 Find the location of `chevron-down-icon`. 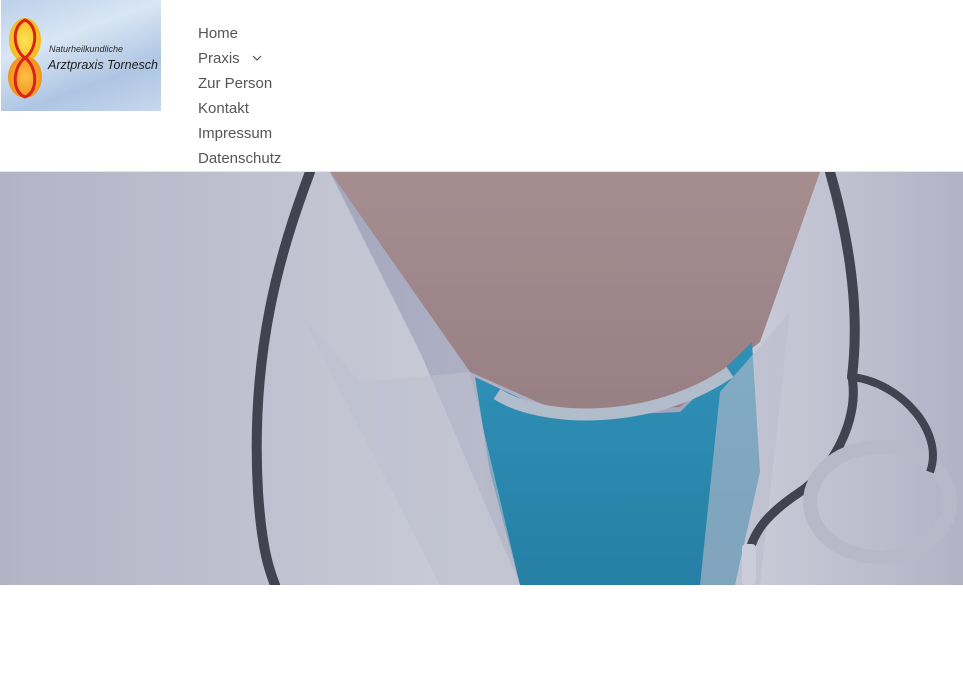

chevron-down-icon is located at coordinates (257, 58).